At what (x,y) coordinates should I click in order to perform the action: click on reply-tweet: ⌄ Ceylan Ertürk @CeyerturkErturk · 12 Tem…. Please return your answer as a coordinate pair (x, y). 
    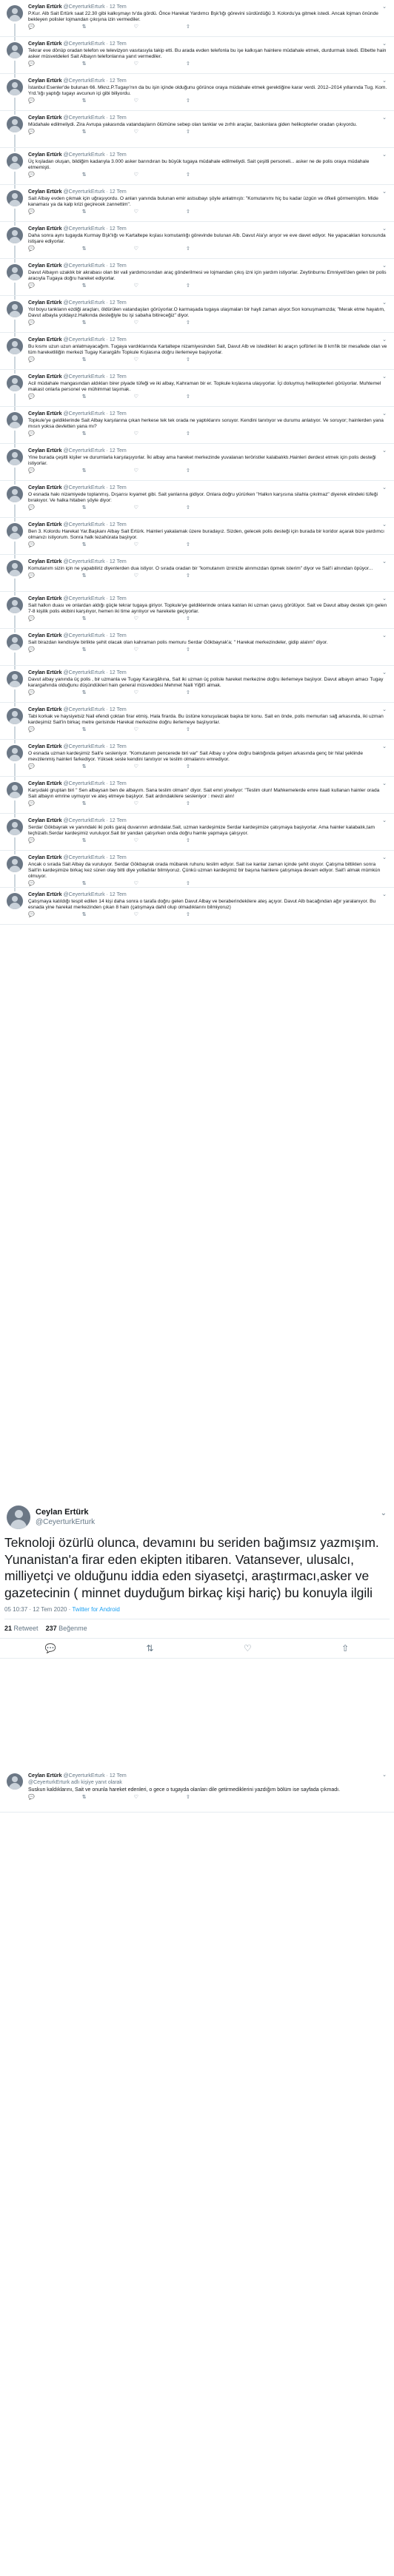
    Looking at the image, I should click on (197, 1790).